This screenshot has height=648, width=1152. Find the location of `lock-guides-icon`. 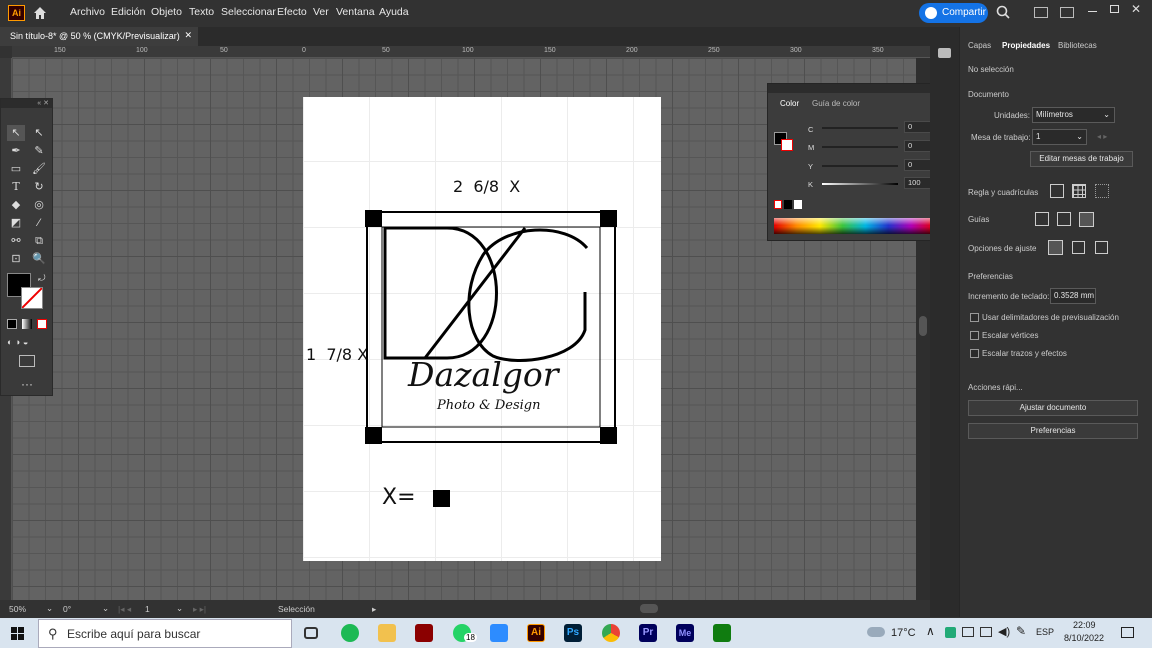

lock-guides-icon is located at coordinates (1064, 219).